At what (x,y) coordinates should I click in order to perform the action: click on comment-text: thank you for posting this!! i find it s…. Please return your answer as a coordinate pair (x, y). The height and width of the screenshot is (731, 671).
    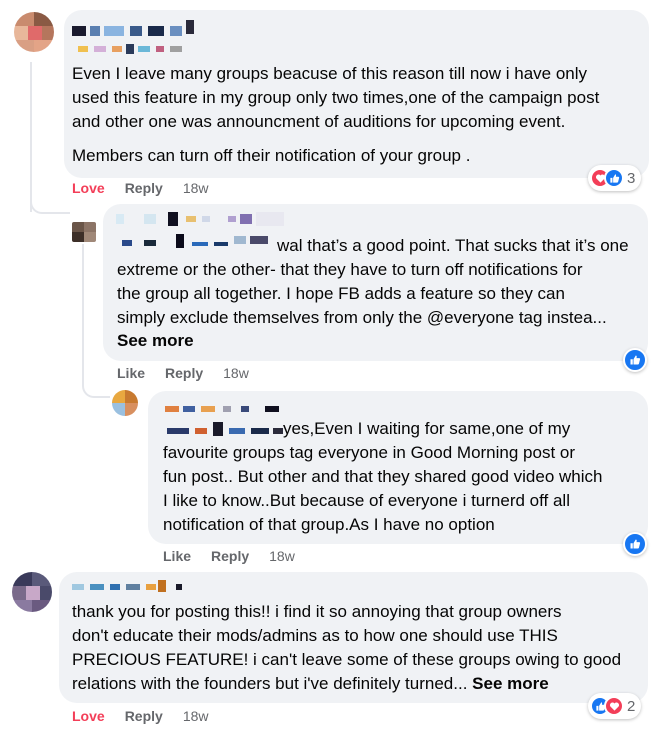
    Looking at the image, I should click on (357, 648).